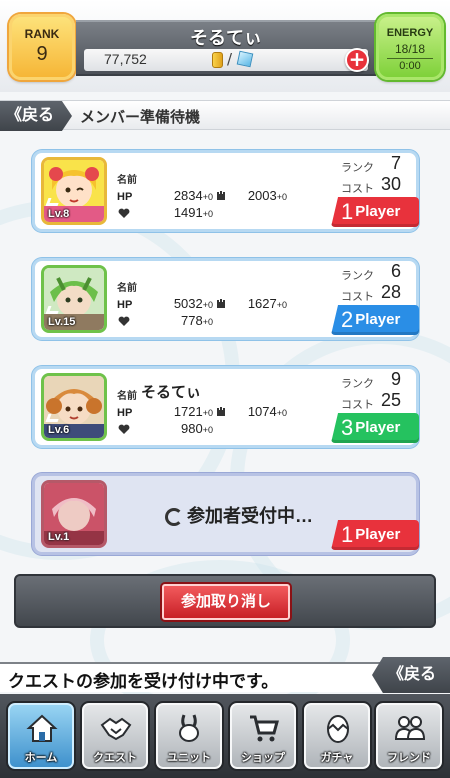 Image resolution: width=450 pixels, height=778 pixels. What do you see at coordinates (74, 191) in the screenshot?
I see `avatar: Lv.8` at bounding box center [74, 191].